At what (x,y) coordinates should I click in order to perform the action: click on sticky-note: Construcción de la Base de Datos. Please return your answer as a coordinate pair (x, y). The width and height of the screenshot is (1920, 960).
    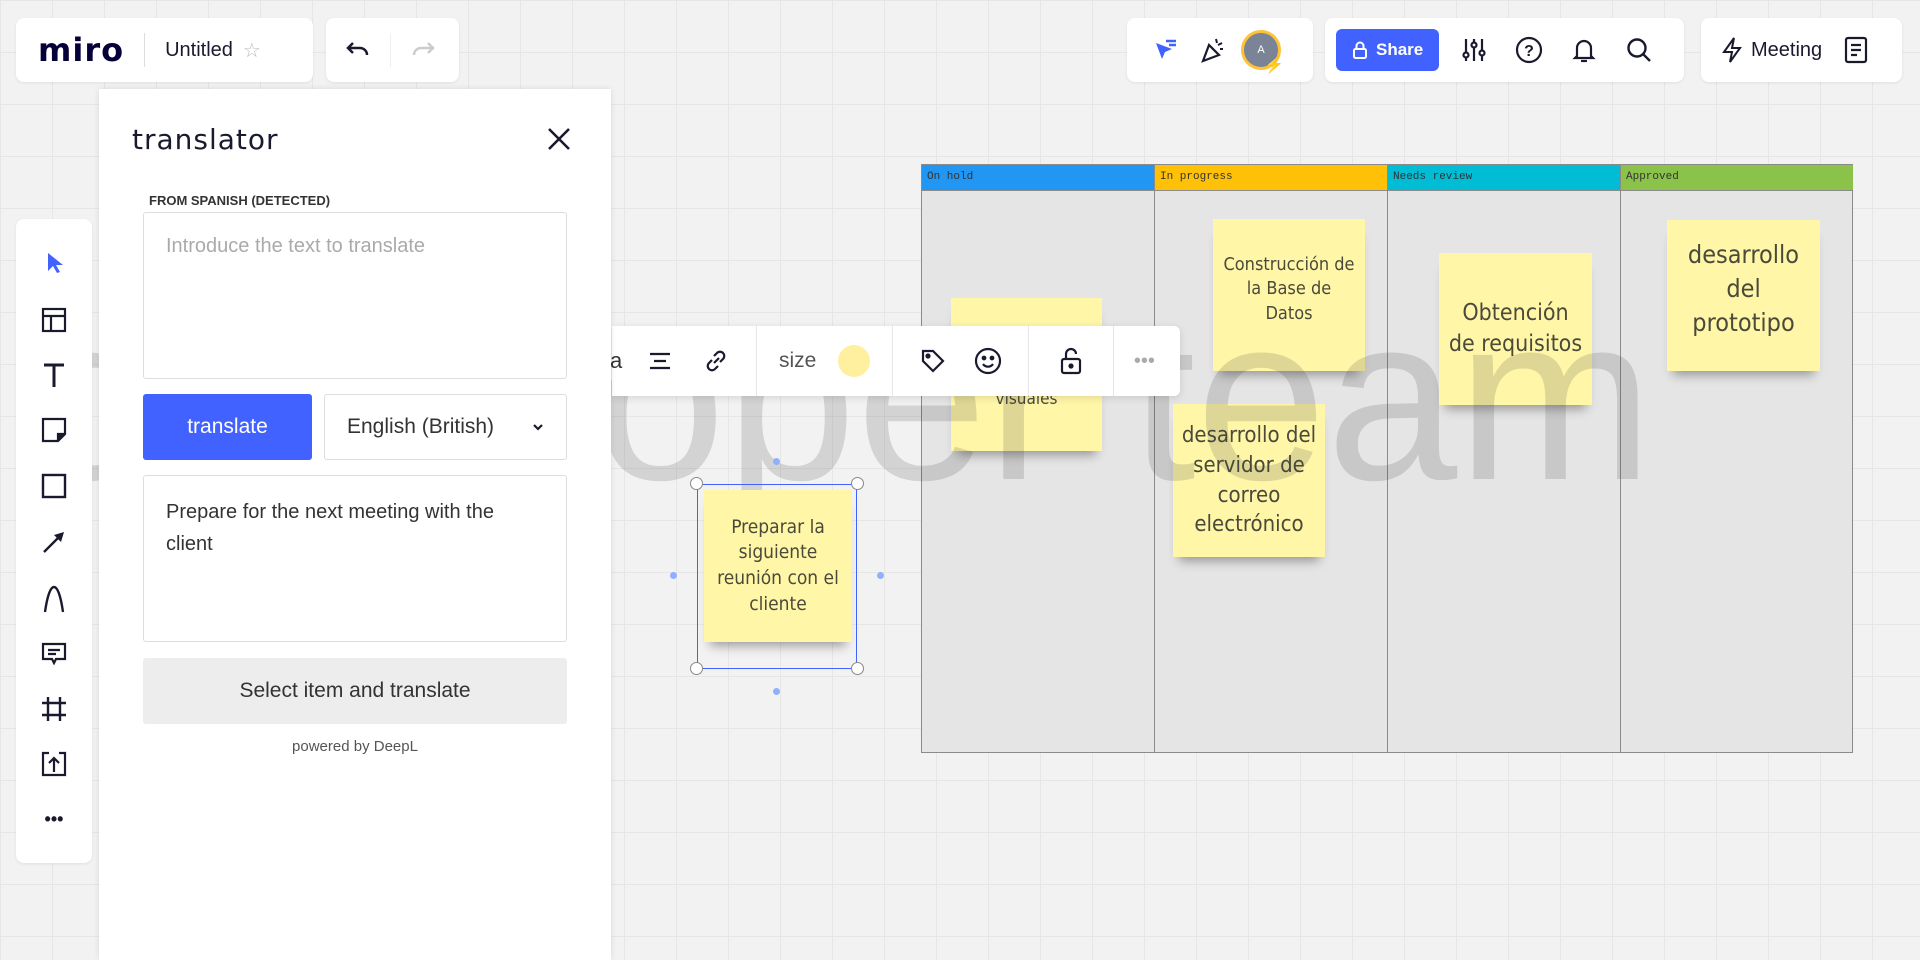
    Looking at the image, I should click on (1289, 295).